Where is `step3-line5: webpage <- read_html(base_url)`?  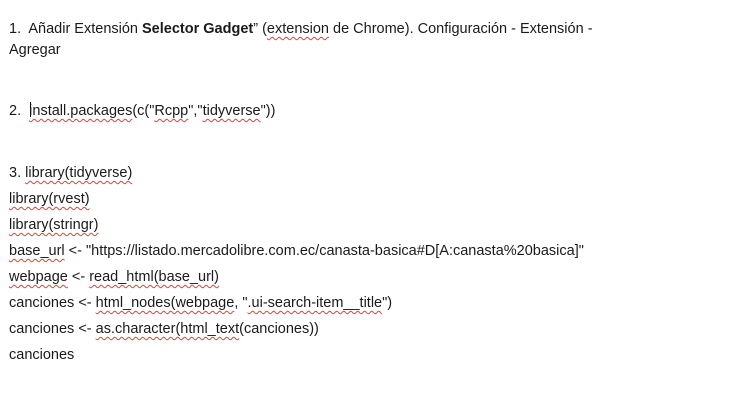 step3-line5: webpage <- read_html(base_url) is located at coordinates (114, 277).